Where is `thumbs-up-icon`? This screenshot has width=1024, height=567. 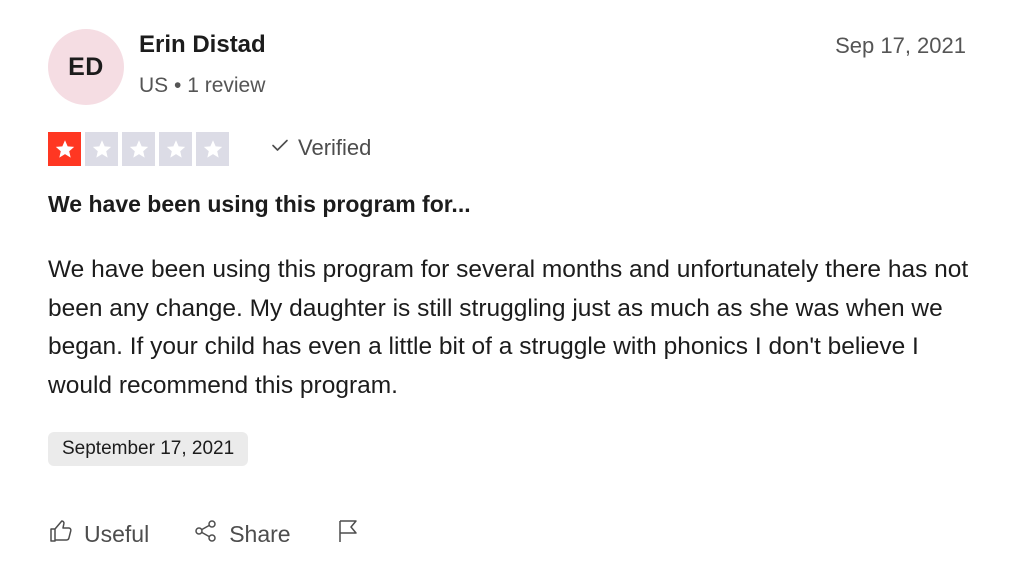
thumbs-up-icon is located at coordinates (61, 534).